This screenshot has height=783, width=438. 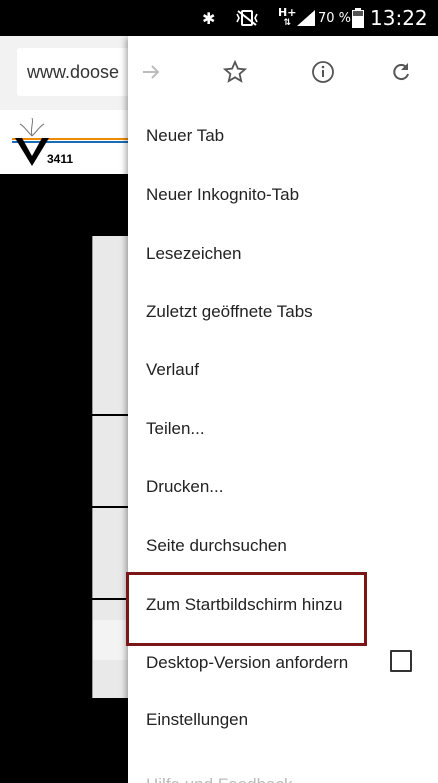 I want to click on menu-item-label: Hilfe und Feedback, so click(x=219, y=779).